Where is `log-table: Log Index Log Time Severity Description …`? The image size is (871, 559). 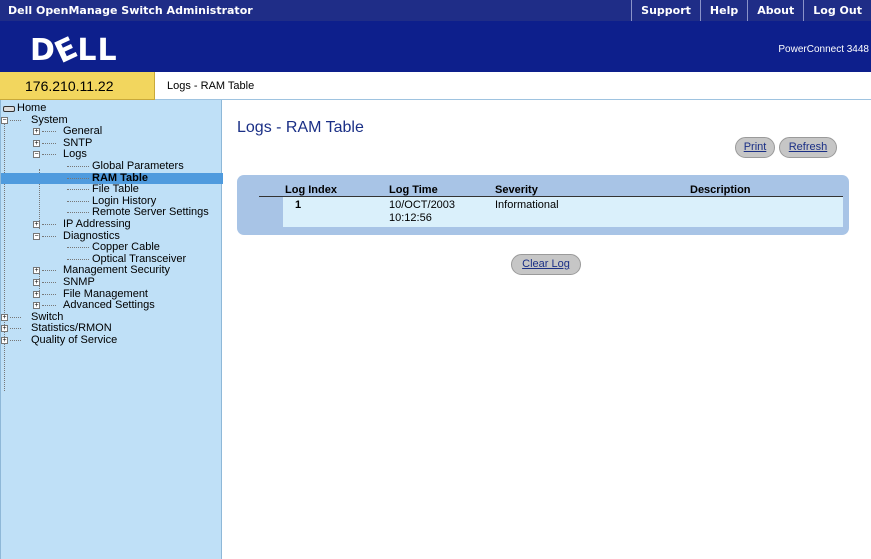
log-table: Log Index Log Time Severity Description … is located at coordinates (543, 205).